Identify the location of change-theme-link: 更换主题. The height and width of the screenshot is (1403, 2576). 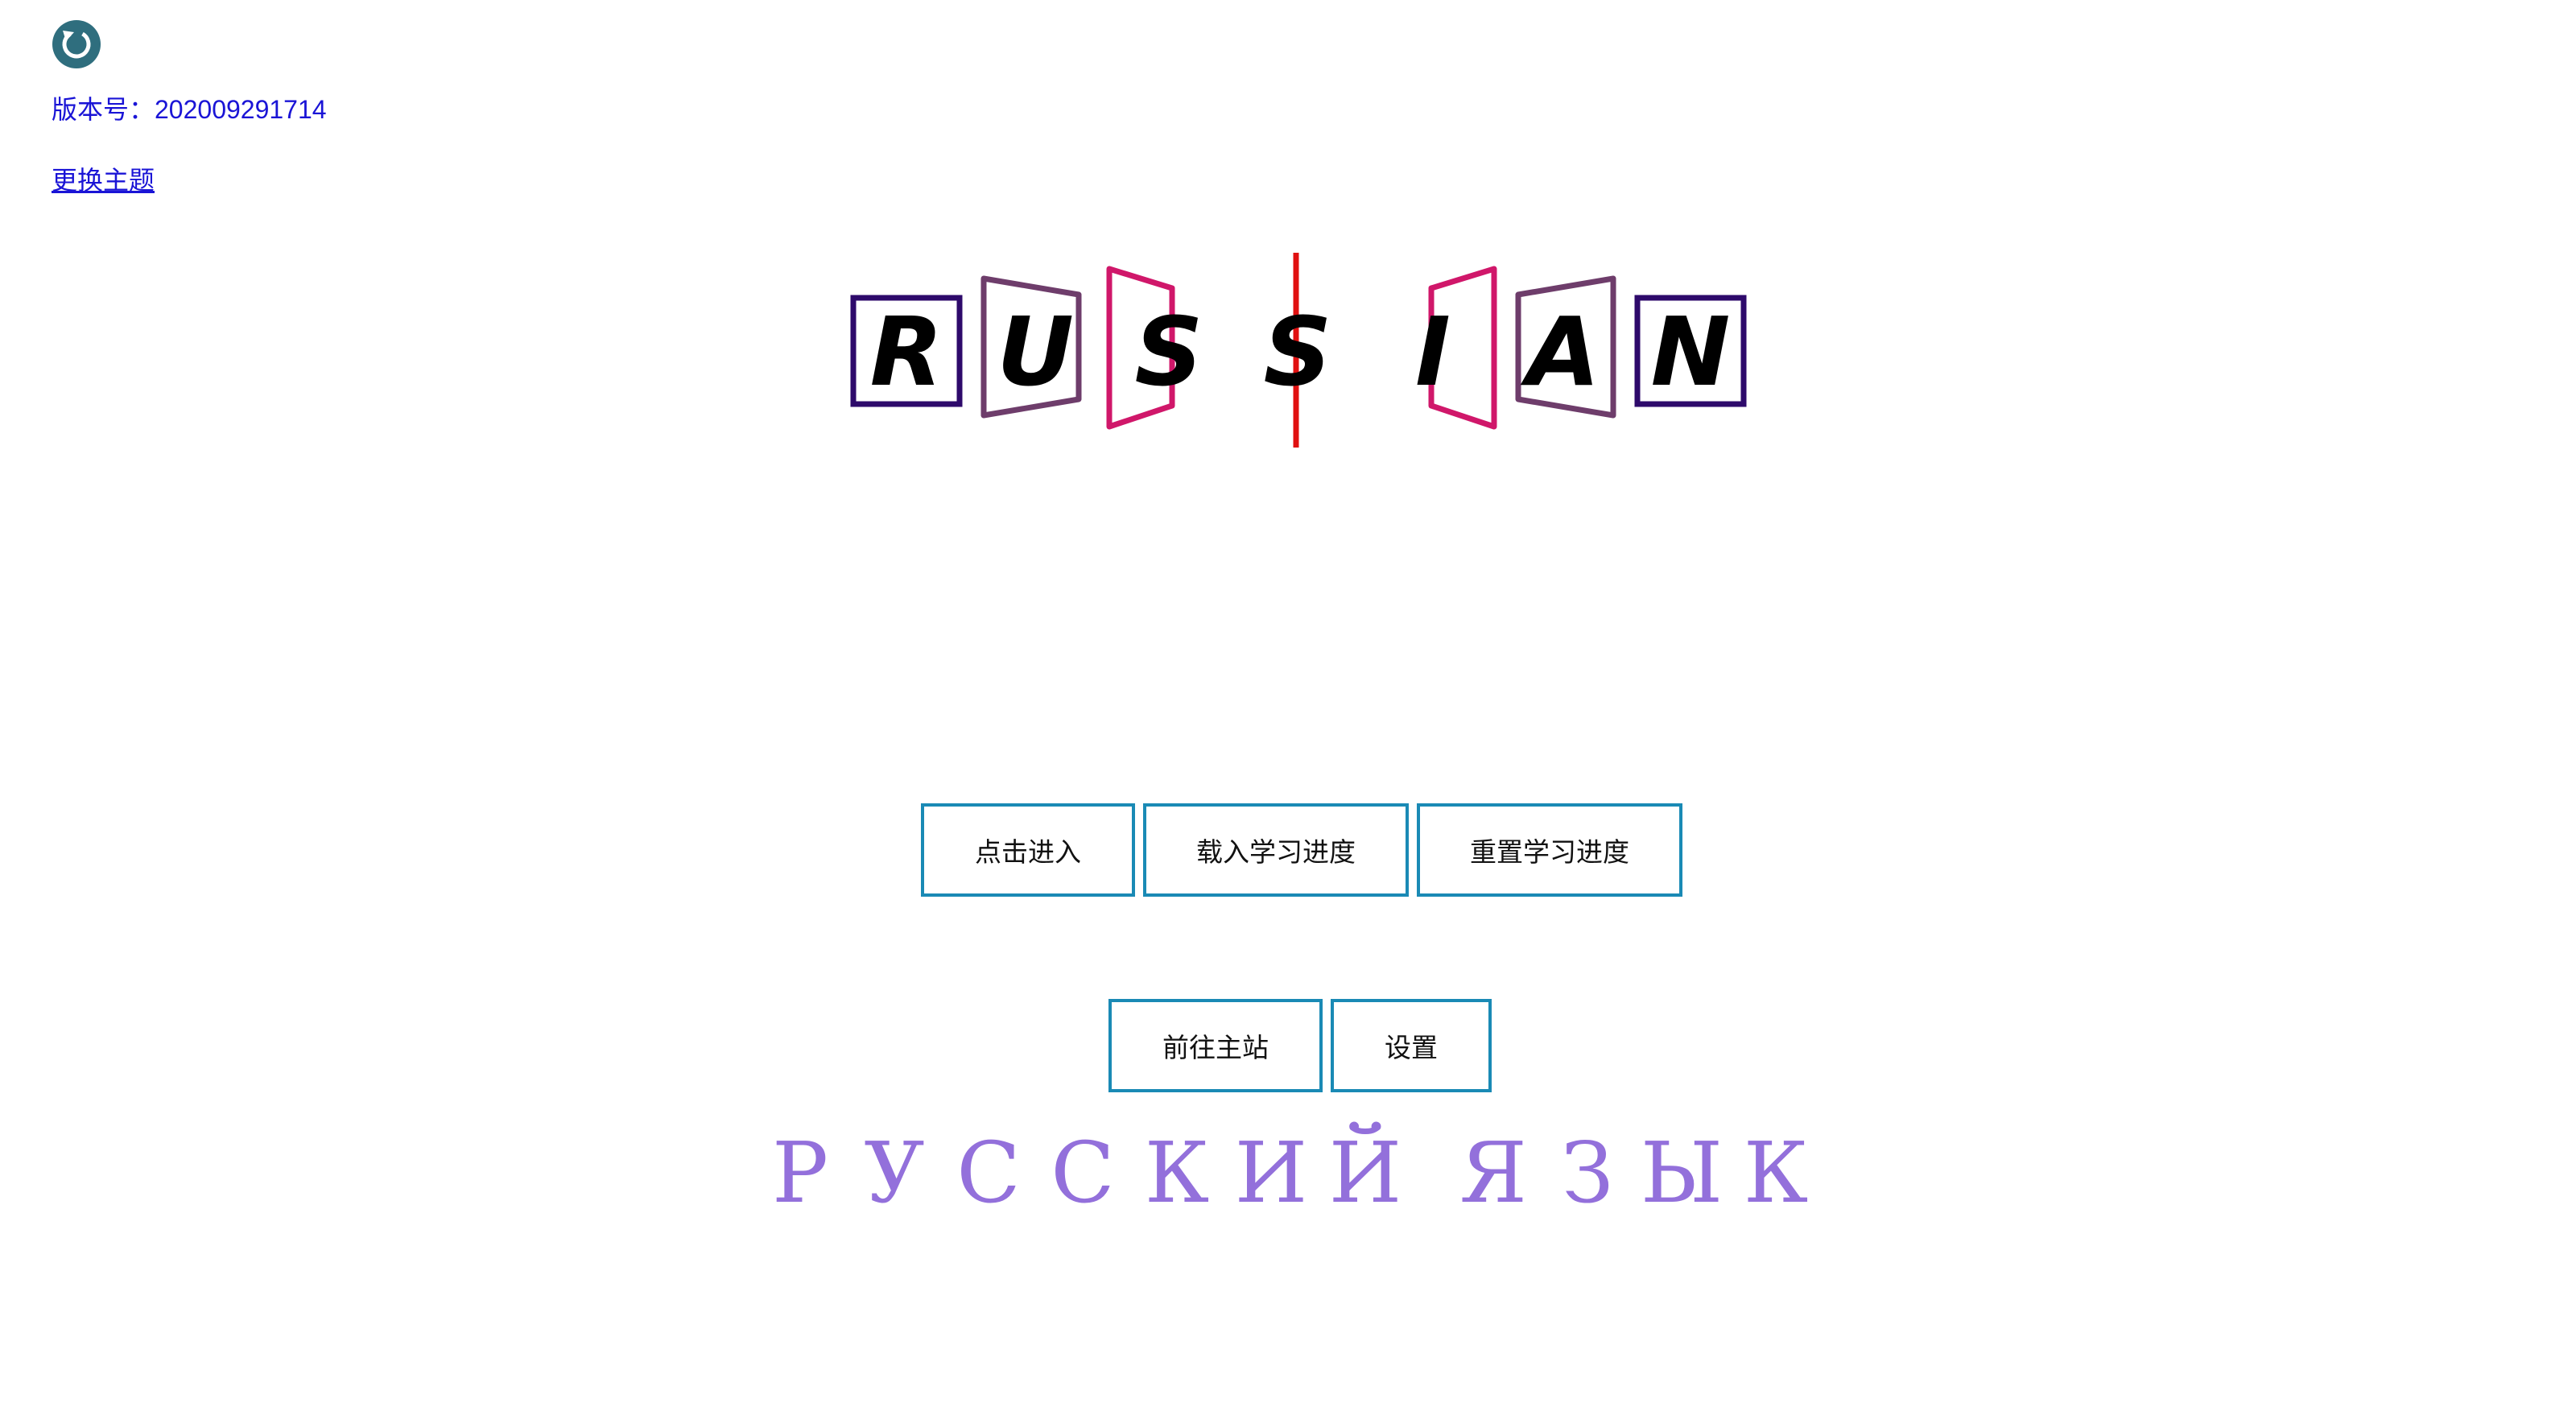
(103, 180).